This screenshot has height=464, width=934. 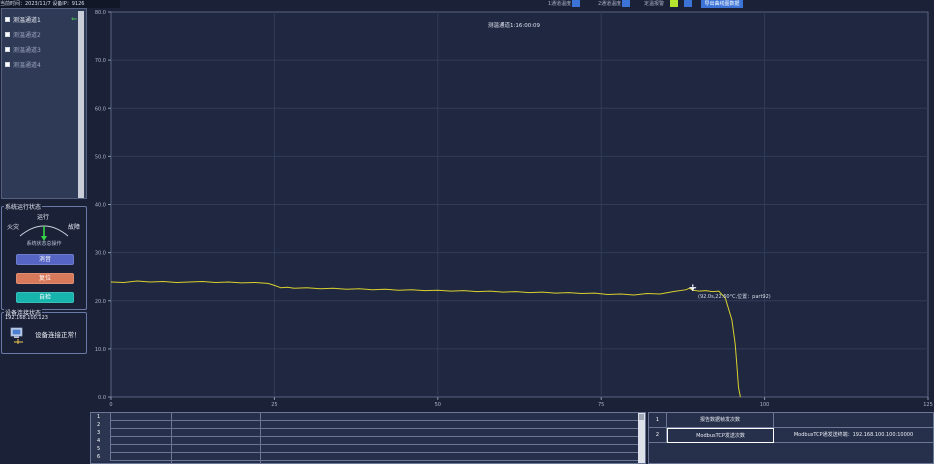 What do you see at coordinates (100, 13) in the screenshot?
I see `y-tick-label: 80.0` at bounding box center [100, 13].